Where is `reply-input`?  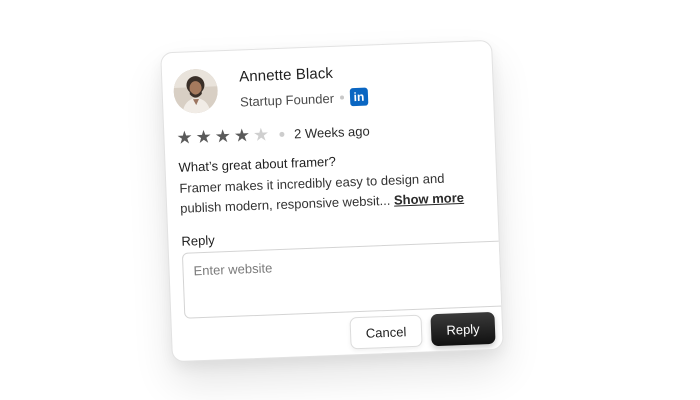
reply-input is located at coordinates (342, 279).